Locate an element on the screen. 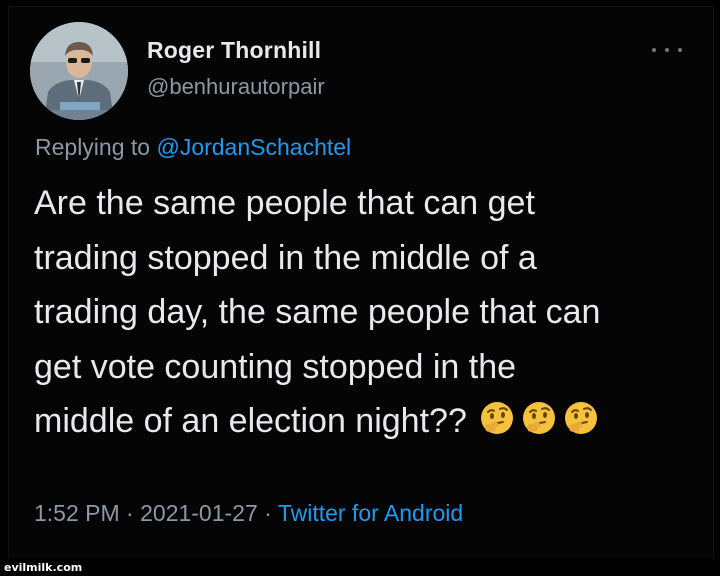 The width and height of the screenshot is (720, 576). tweet-time: 1:52 PM is located at coordinates (77, 513).